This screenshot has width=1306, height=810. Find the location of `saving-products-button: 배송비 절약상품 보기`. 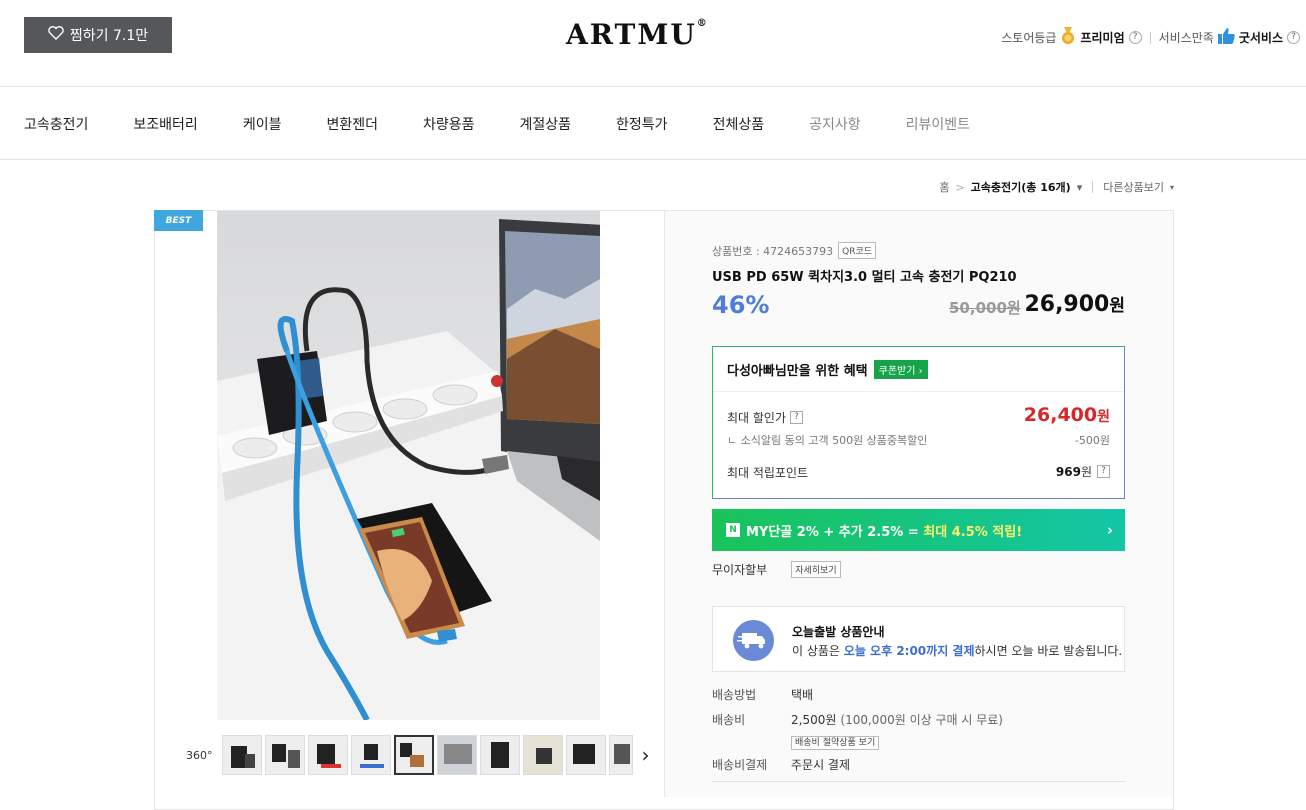

saving-products-button: 배송비 절약상품 보기 is located at coordinates (835, 743).